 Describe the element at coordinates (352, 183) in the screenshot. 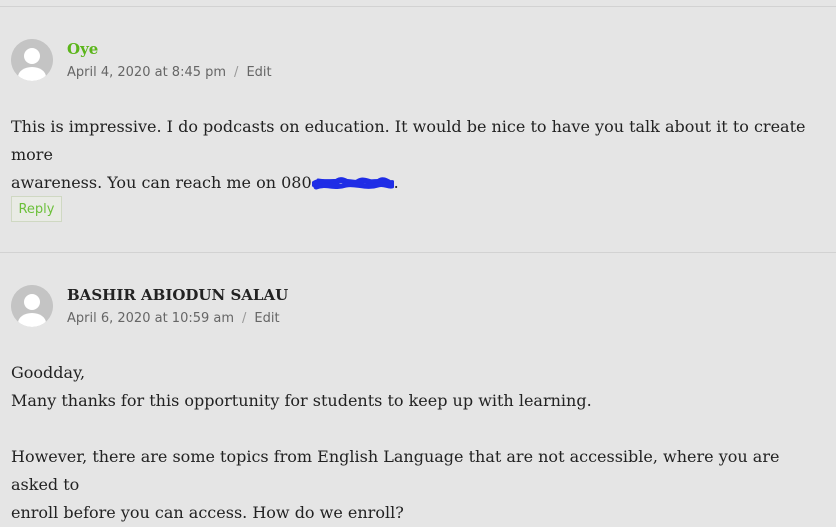

I see `redaction-scribble-icon` at that location.